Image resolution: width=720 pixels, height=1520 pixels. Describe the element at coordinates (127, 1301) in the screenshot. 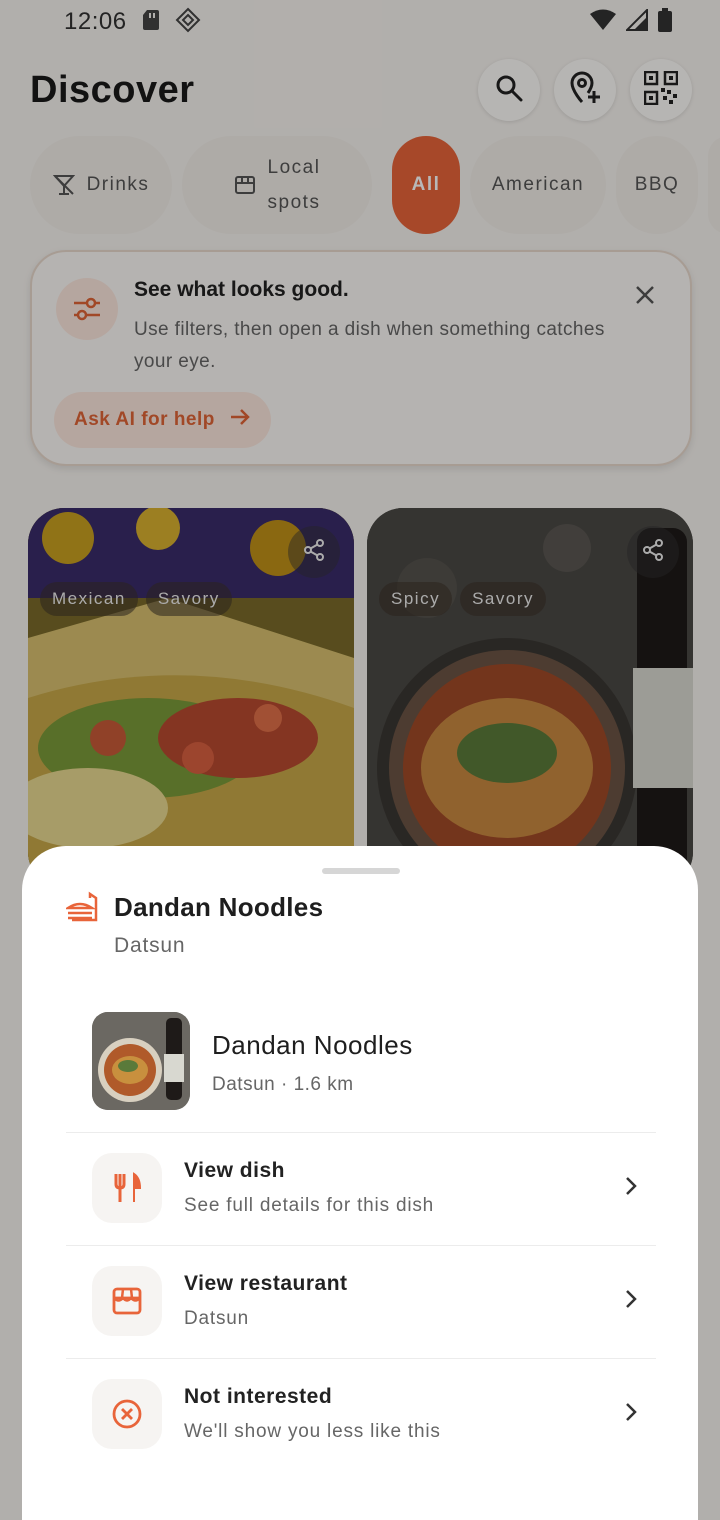

I see `storefront-icon` at that location.